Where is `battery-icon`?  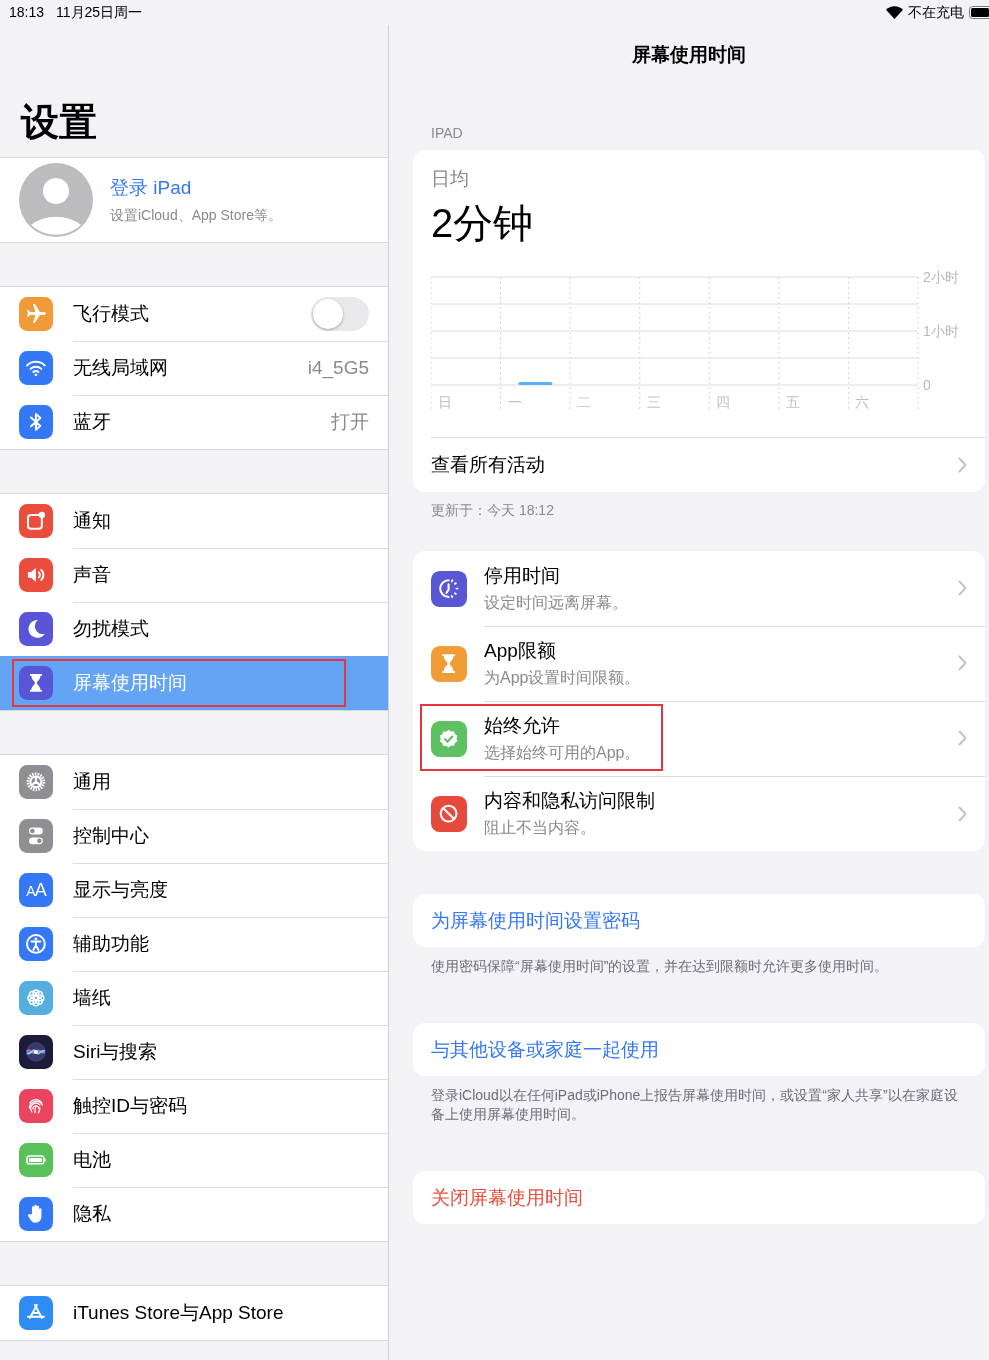
battery-icon is located at coordinates (979, 12).